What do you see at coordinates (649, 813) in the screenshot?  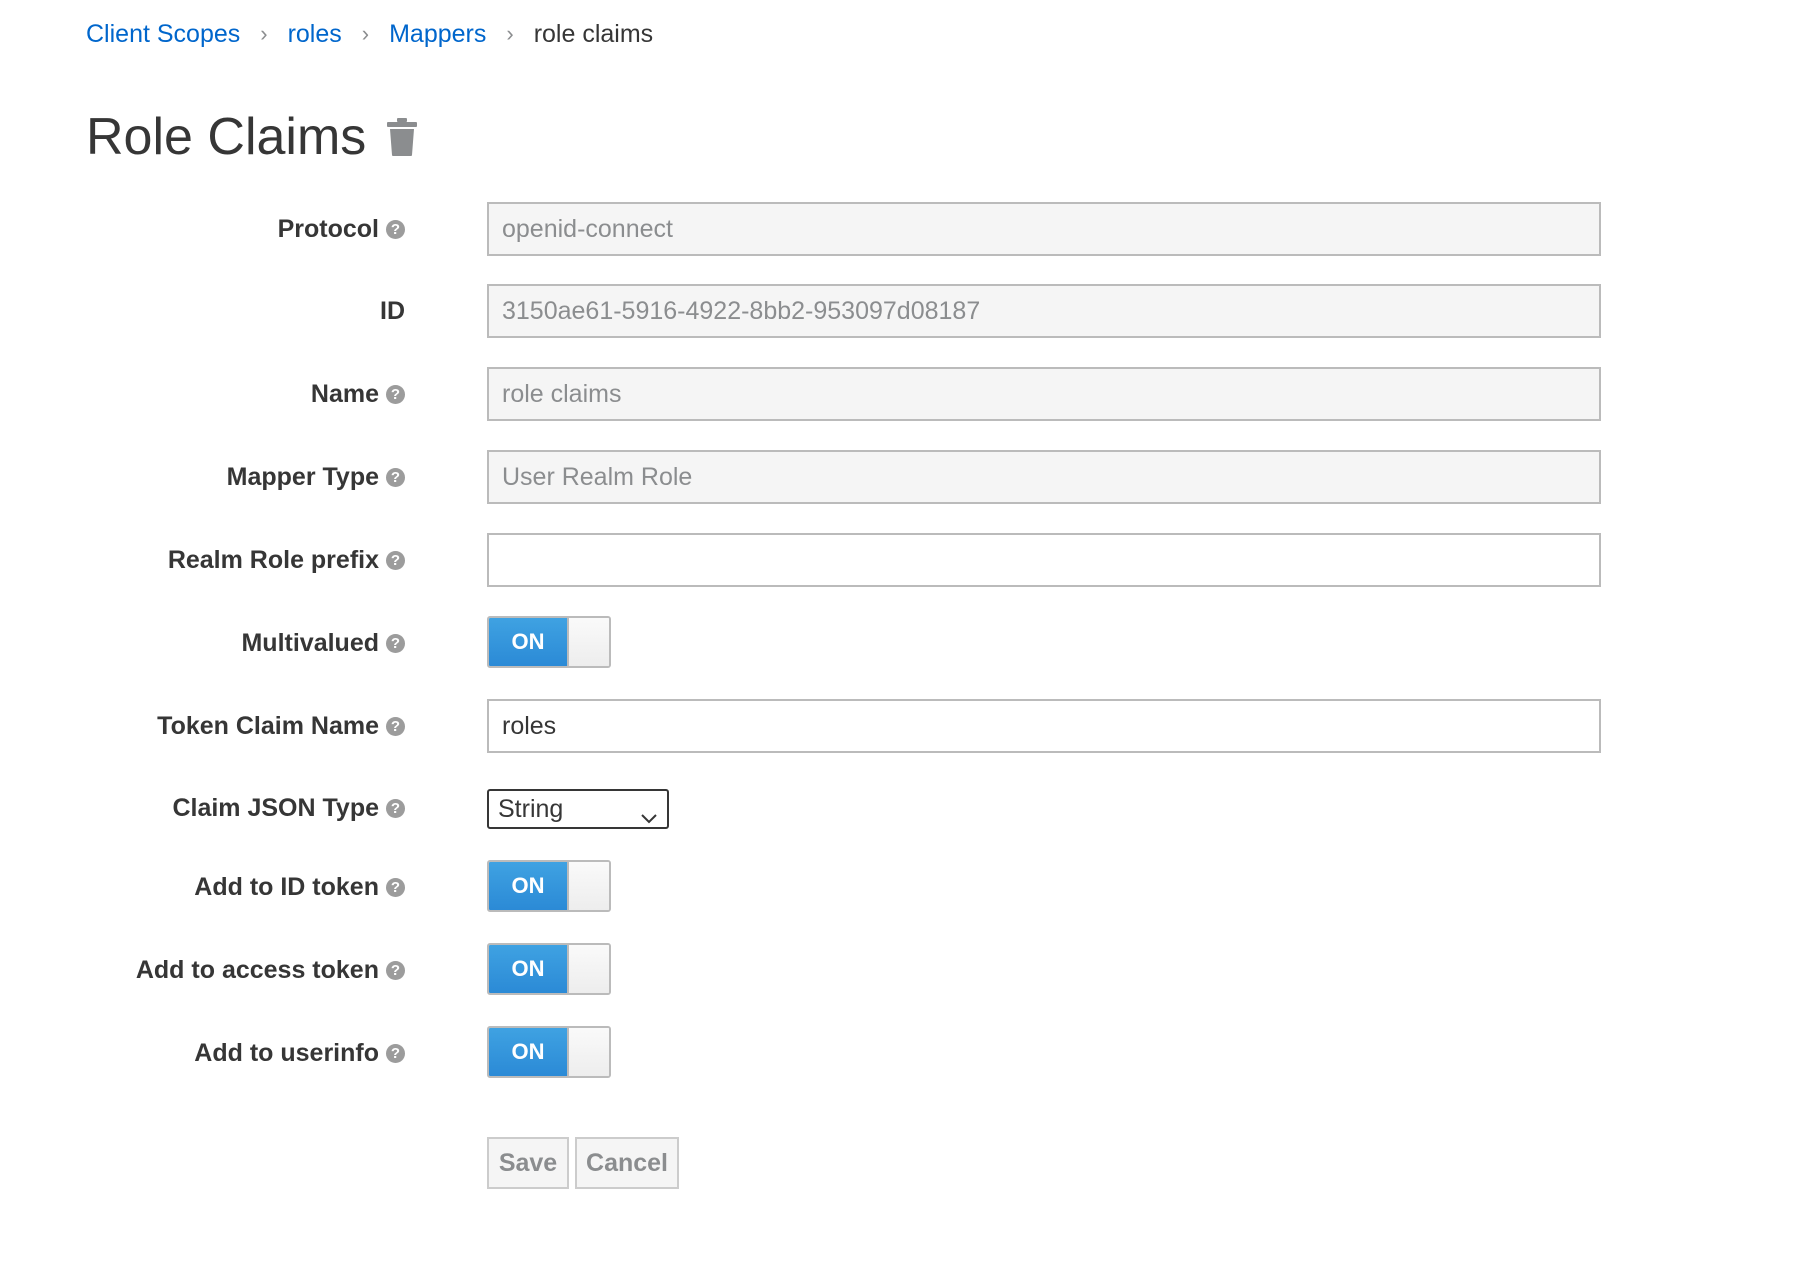 I see `chevron-down-icon` at bounding box center [649, 813].